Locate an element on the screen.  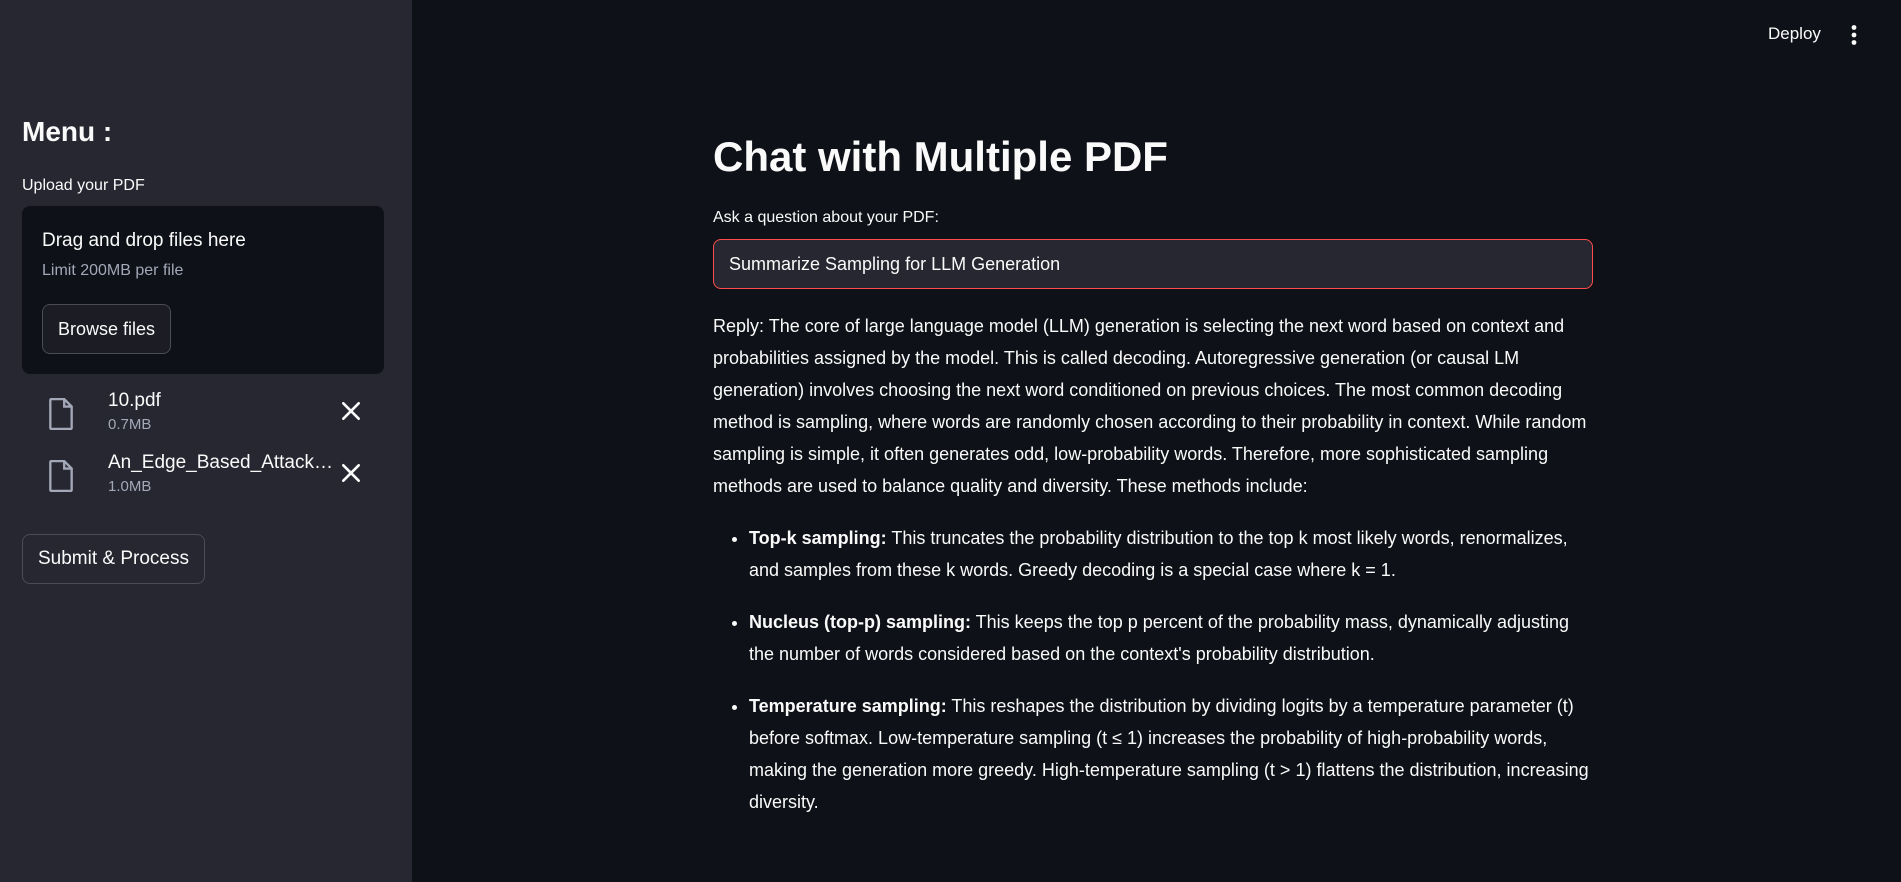
dropzone-limit: Limit 200MB per file is located at coordinates (113, 270).